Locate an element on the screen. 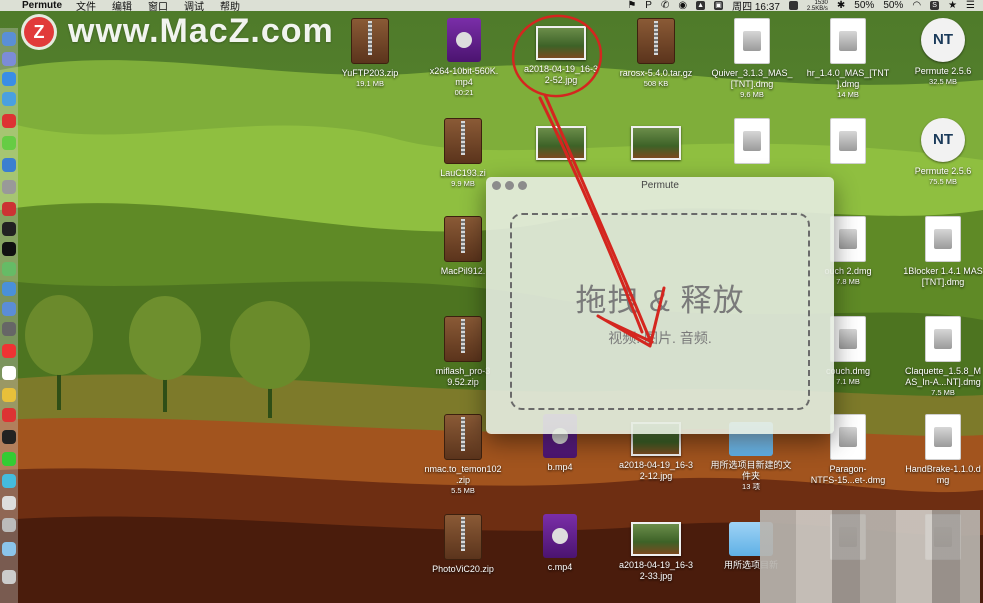  menu-file: 文件 is located at coordinates (86, 6).